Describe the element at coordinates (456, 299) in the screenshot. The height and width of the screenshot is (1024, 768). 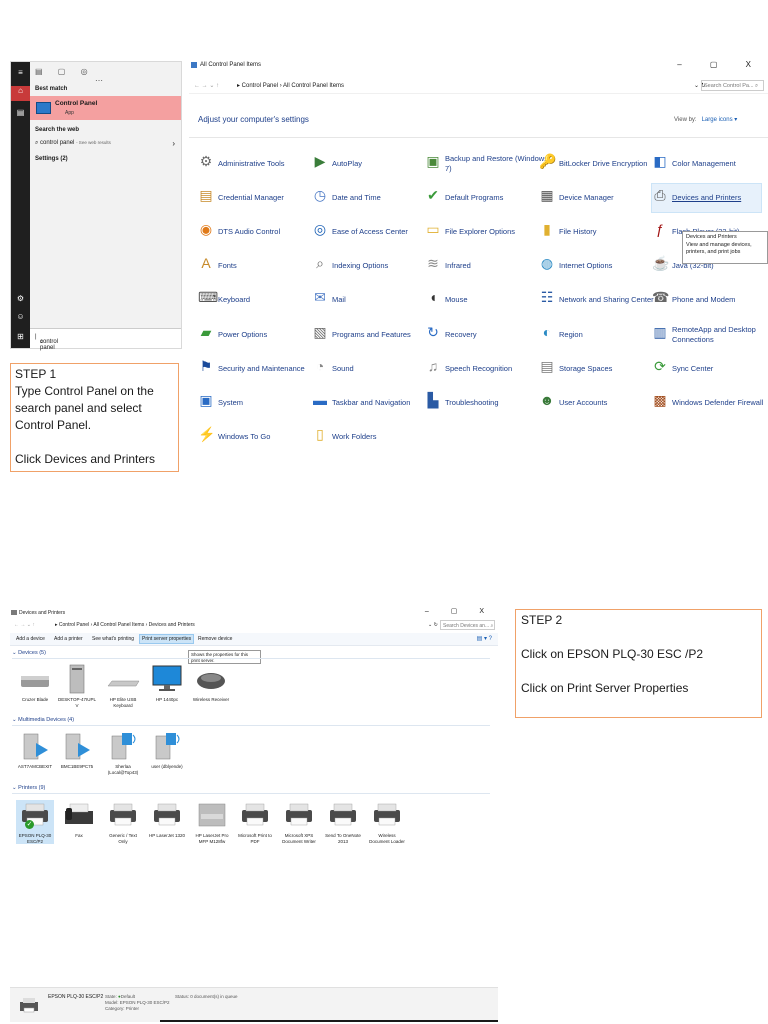
I see `cp-item-label: Mouse` at that location.